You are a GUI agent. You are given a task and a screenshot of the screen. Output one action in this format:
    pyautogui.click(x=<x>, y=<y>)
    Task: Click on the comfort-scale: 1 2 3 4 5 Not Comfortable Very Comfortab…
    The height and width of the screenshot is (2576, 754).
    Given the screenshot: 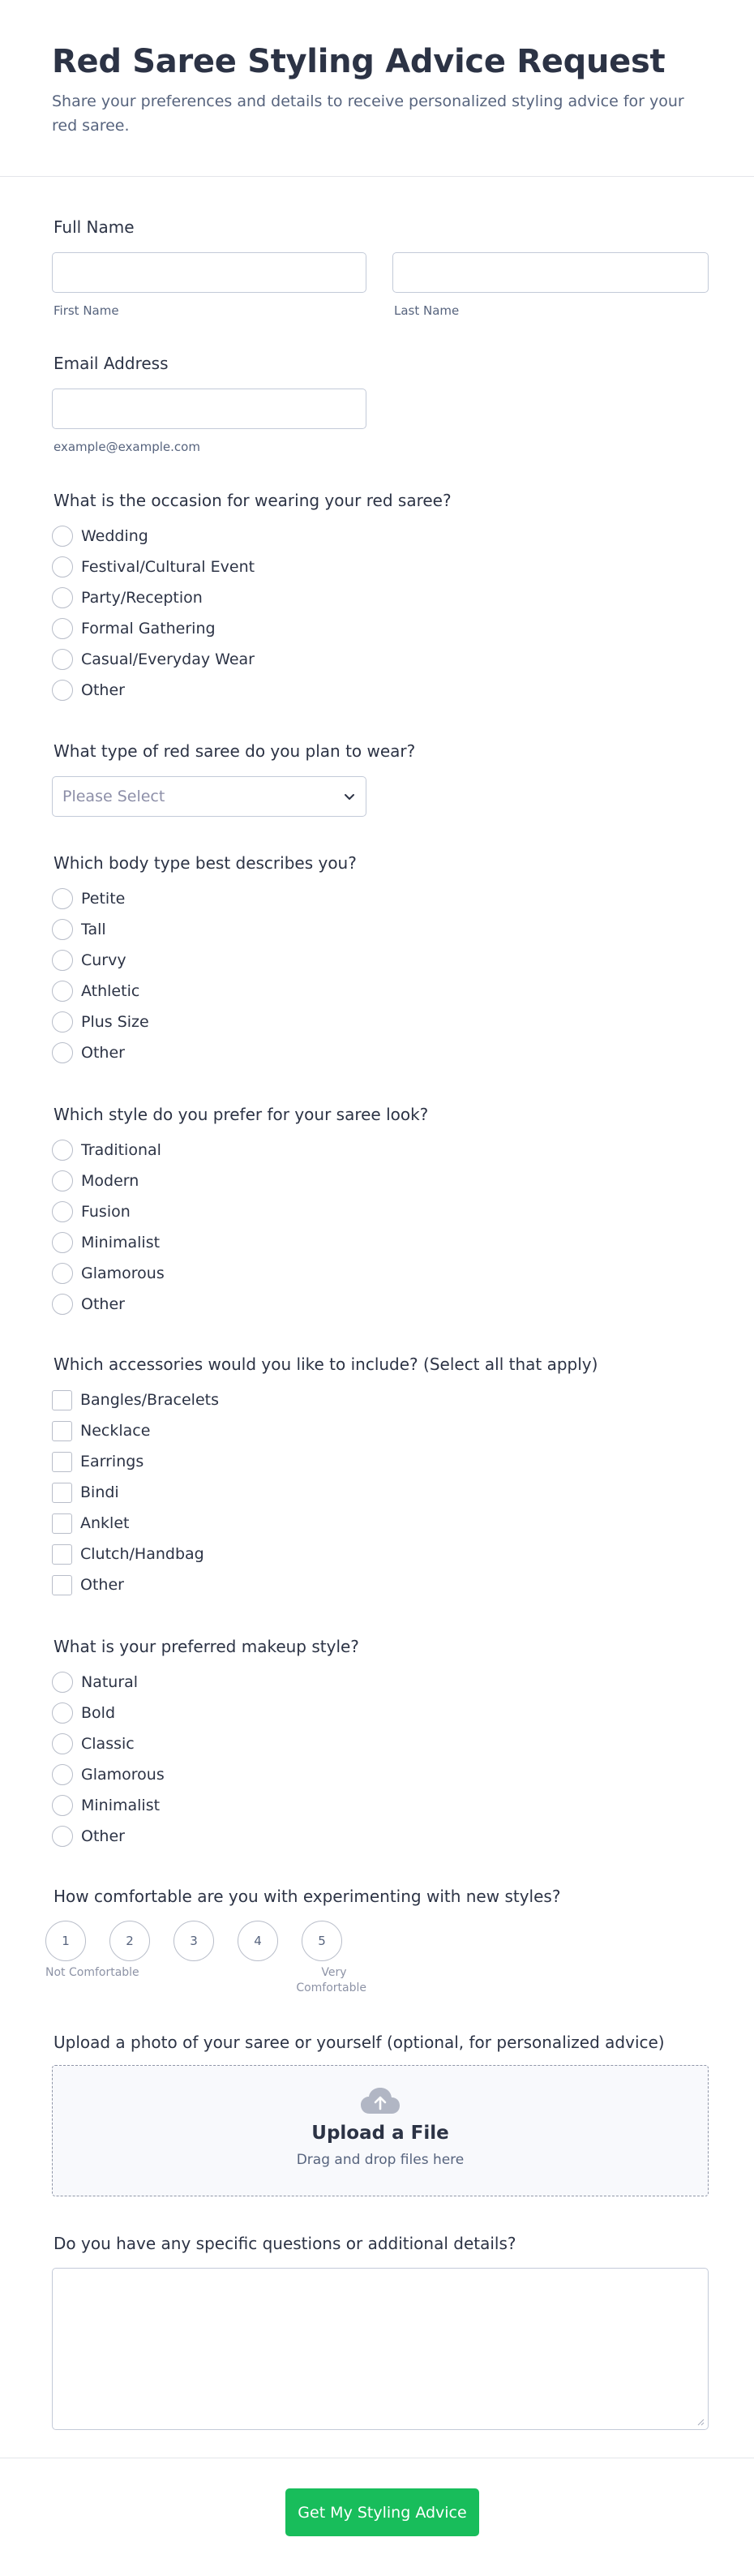 What is the action you would take?
    pyautogui.click(x=208, y=1961)
    